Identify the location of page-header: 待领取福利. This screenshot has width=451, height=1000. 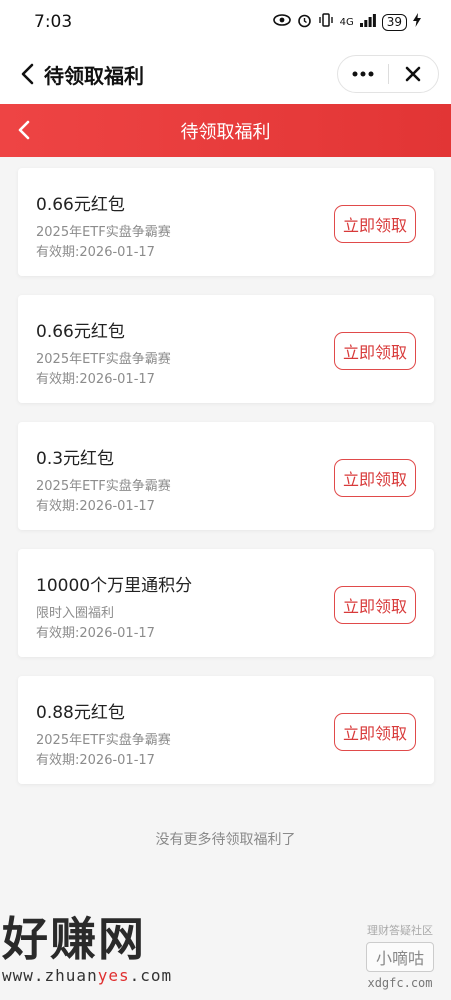
(225, 130).